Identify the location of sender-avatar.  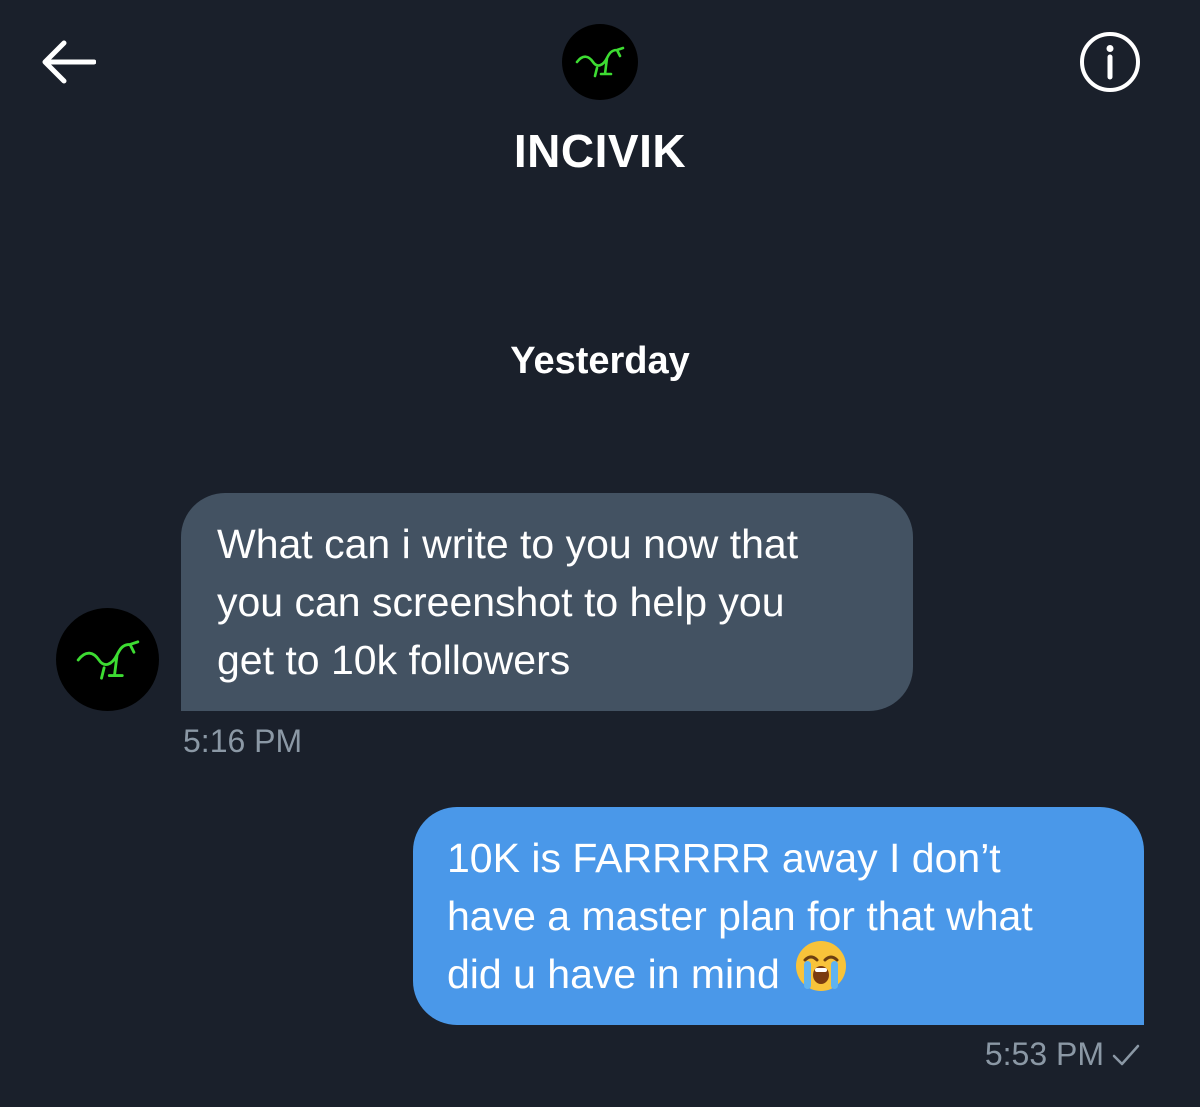
(107, 659).